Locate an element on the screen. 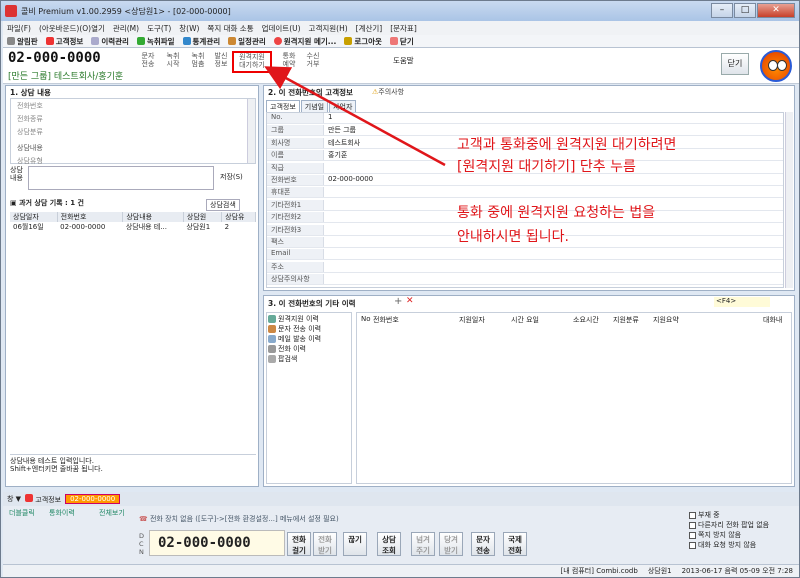  chk-no-popup: 다른자리 전화 팝업 없음 is located at coordinates (729, 525).